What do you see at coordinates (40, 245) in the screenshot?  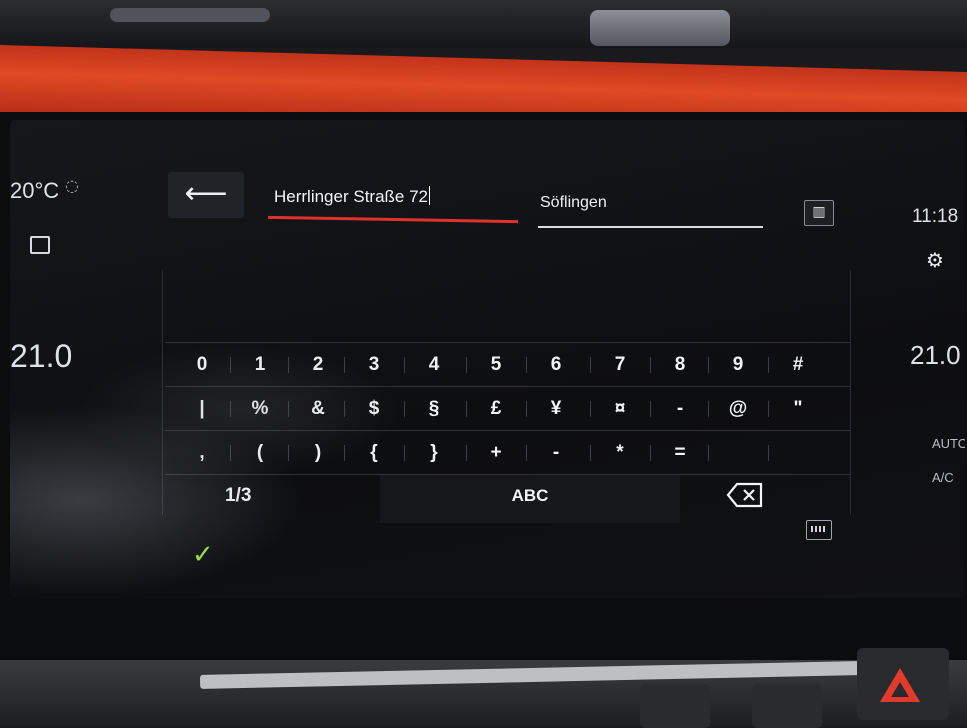 I see `book-icon` at bounding box center [40, 245].